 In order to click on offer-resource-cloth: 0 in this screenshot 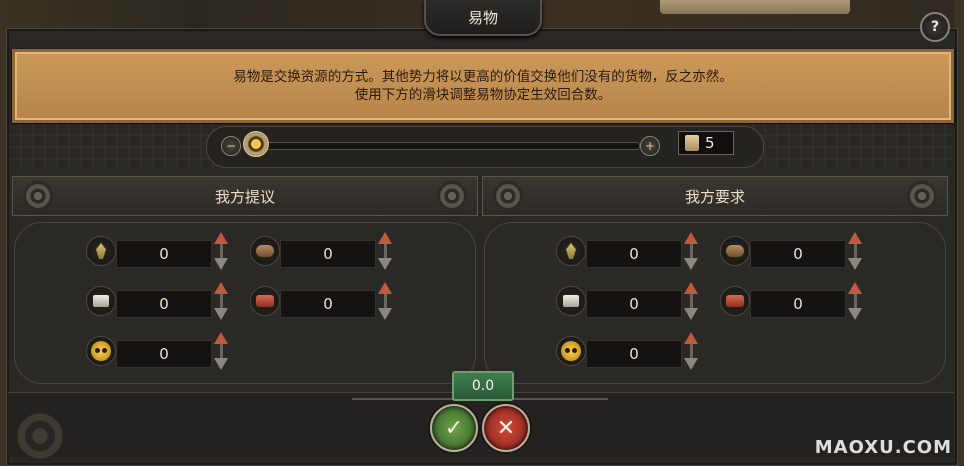, I will do `click(324, 300)`.